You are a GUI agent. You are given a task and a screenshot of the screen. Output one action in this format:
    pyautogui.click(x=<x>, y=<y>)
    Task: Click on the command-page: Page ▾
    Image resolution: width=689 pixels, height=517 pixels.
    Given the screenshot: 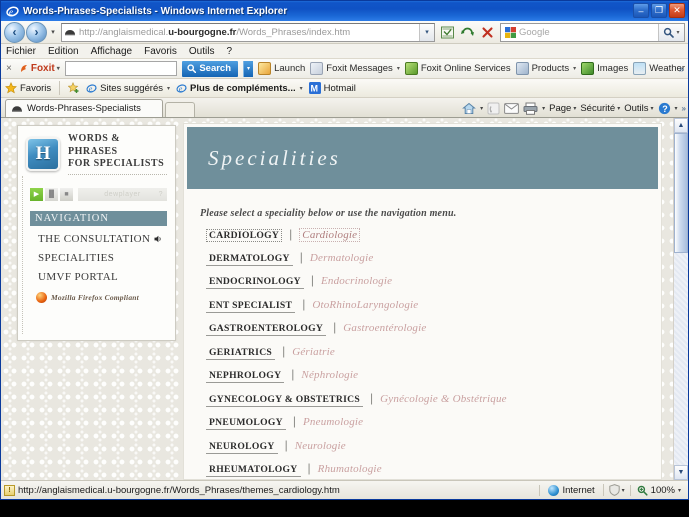 What is the action you would take?
    pyautogui.click(x=562, y=108)
    